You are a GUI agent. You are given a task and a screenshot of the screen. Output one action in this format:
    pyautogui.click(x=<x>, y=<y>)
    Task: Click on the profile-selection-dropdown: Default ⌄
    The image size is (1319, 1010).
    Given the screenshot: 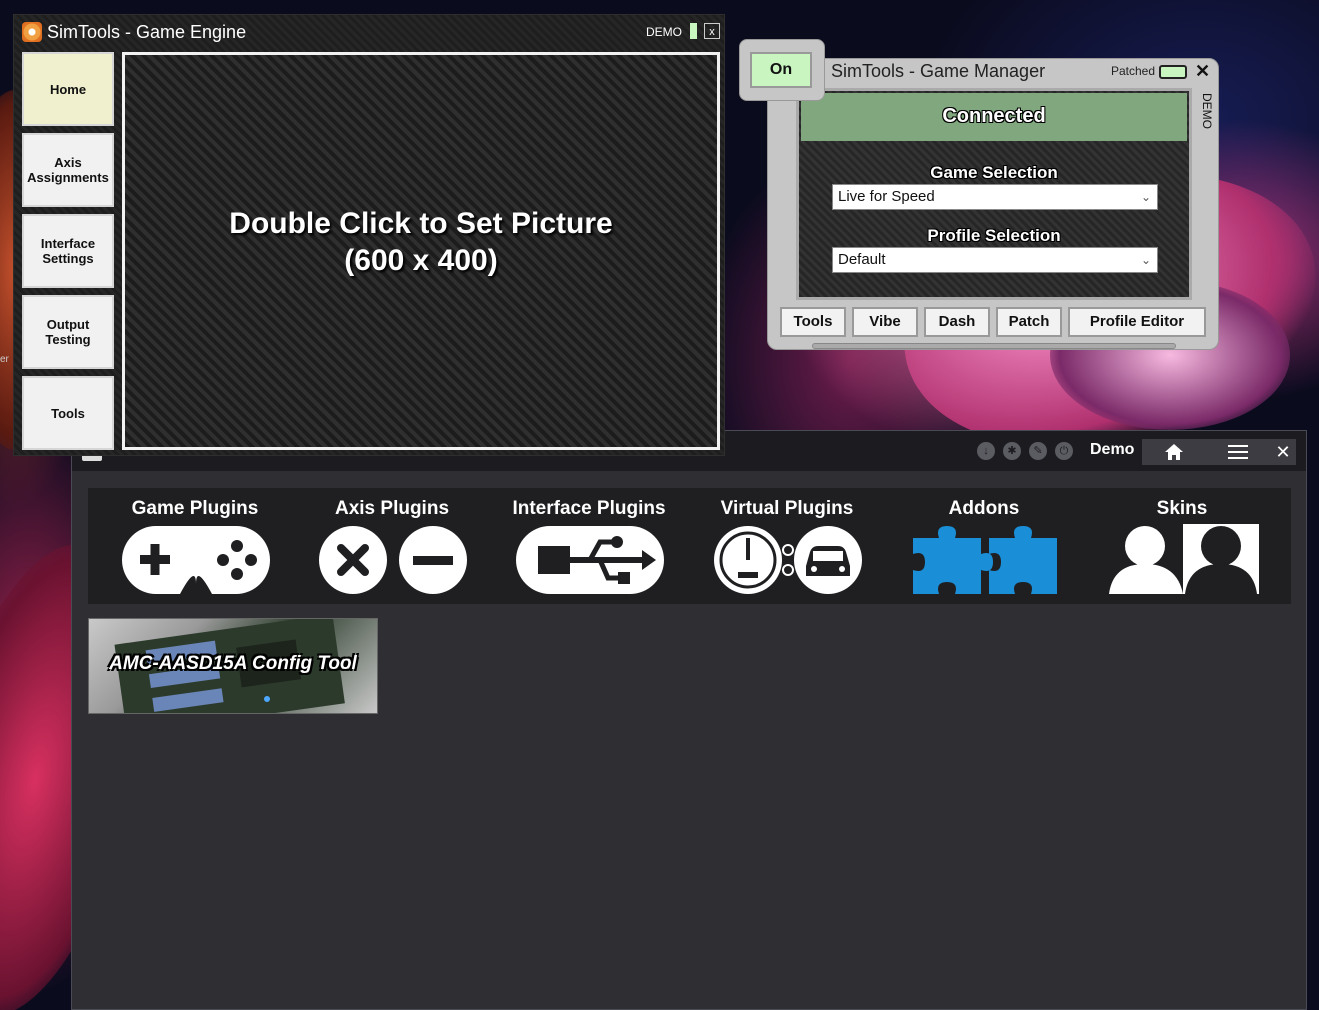 What is the action you would take?
    pyautogui.click(x=995, y=260)
    